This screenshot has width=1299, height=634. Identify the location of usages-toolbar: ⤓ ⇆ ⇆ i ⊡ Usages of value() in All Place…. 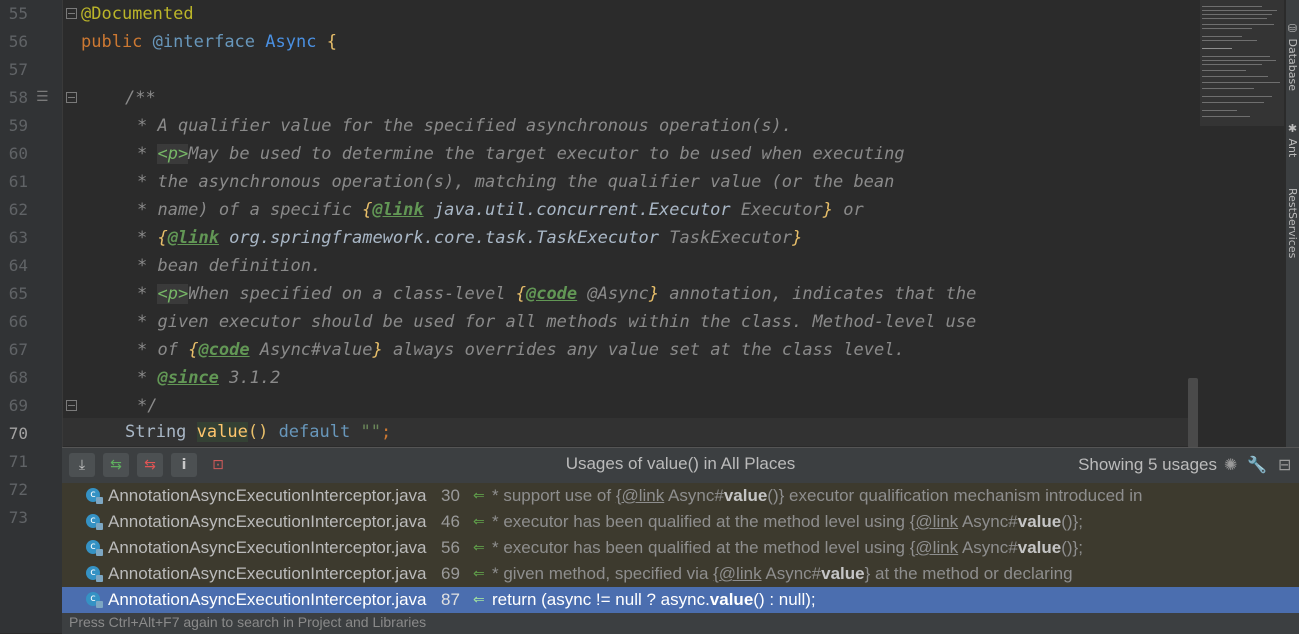
(680, 465).